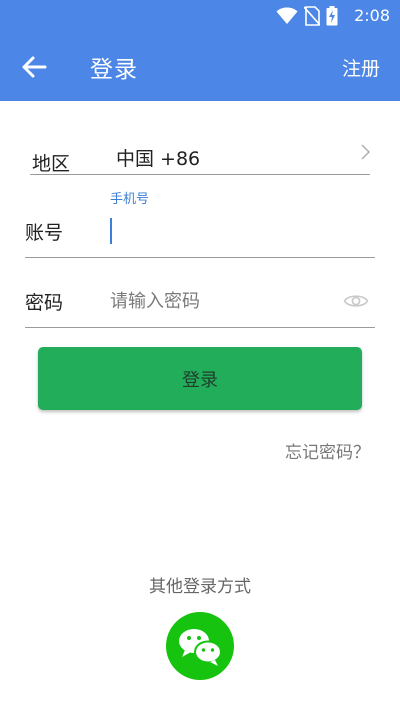 The width and height of the screenshot is (400, 711). What do you see at coordinates (312, 16) in the screenshot?
I see `no-sim-icon` at bounding box center [312, 16].